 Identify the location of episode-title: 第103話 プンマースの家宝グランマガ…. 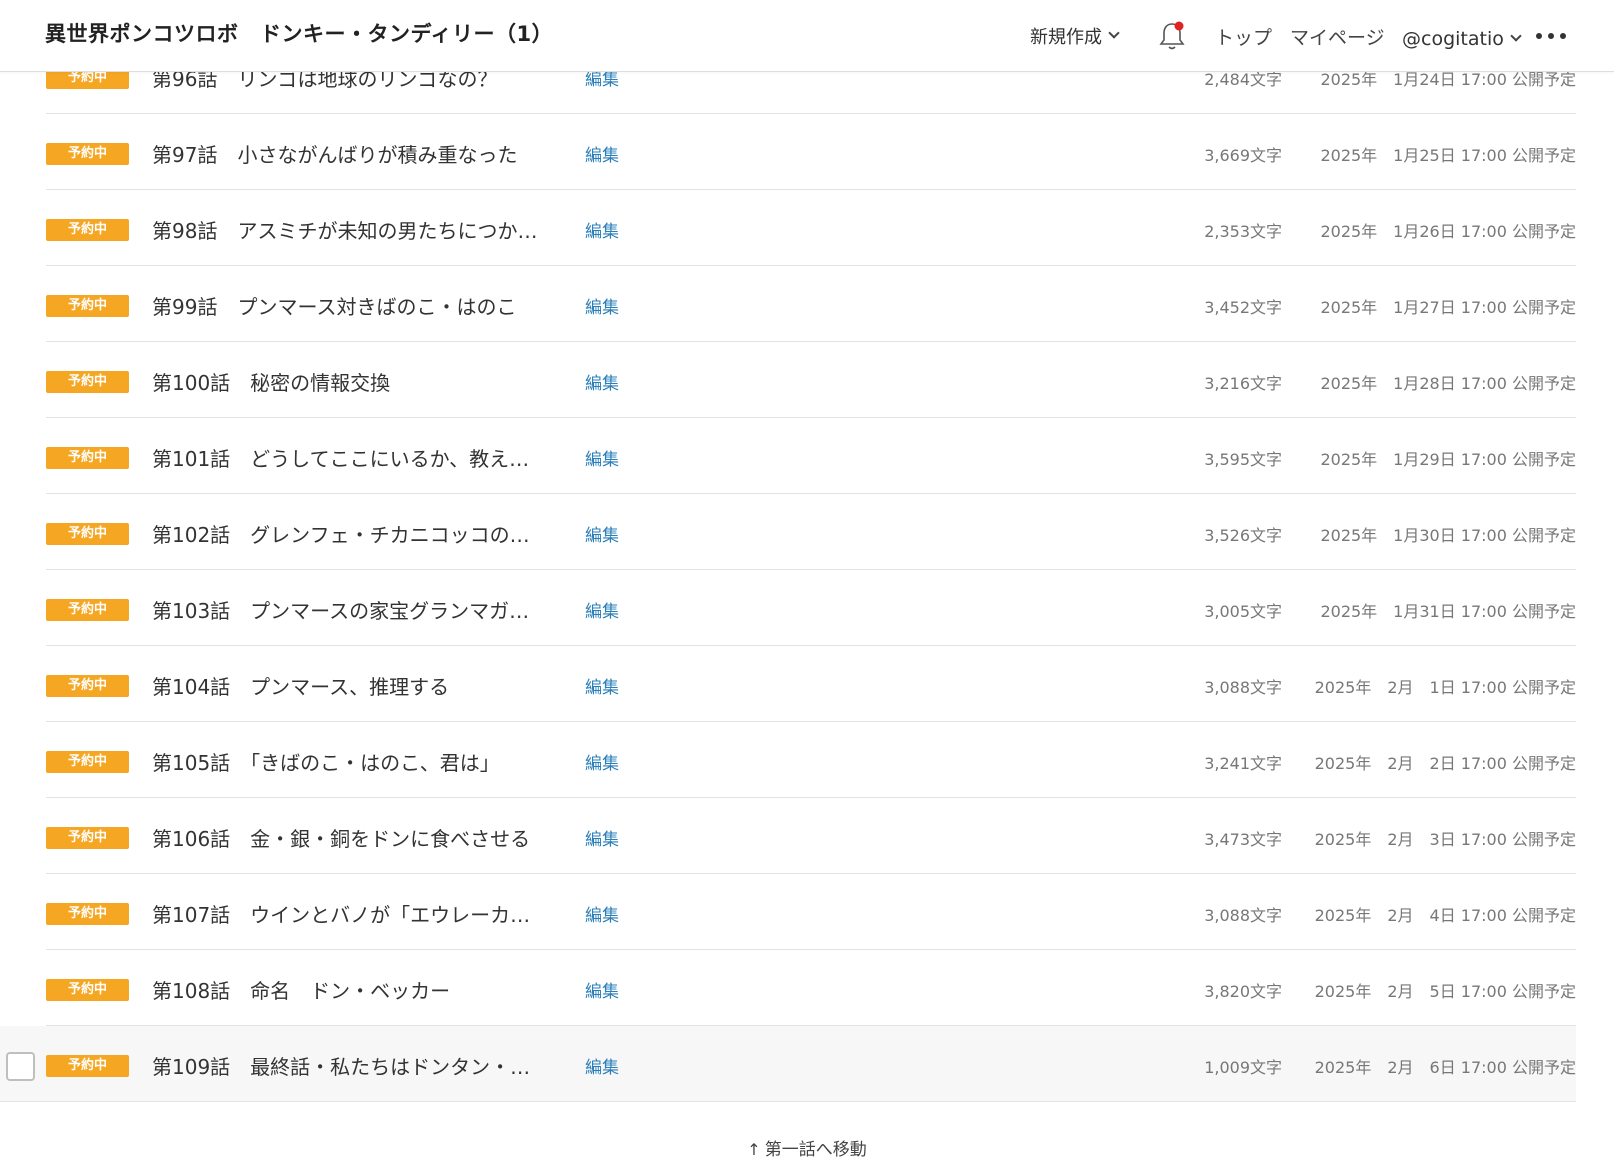
(340, 609).